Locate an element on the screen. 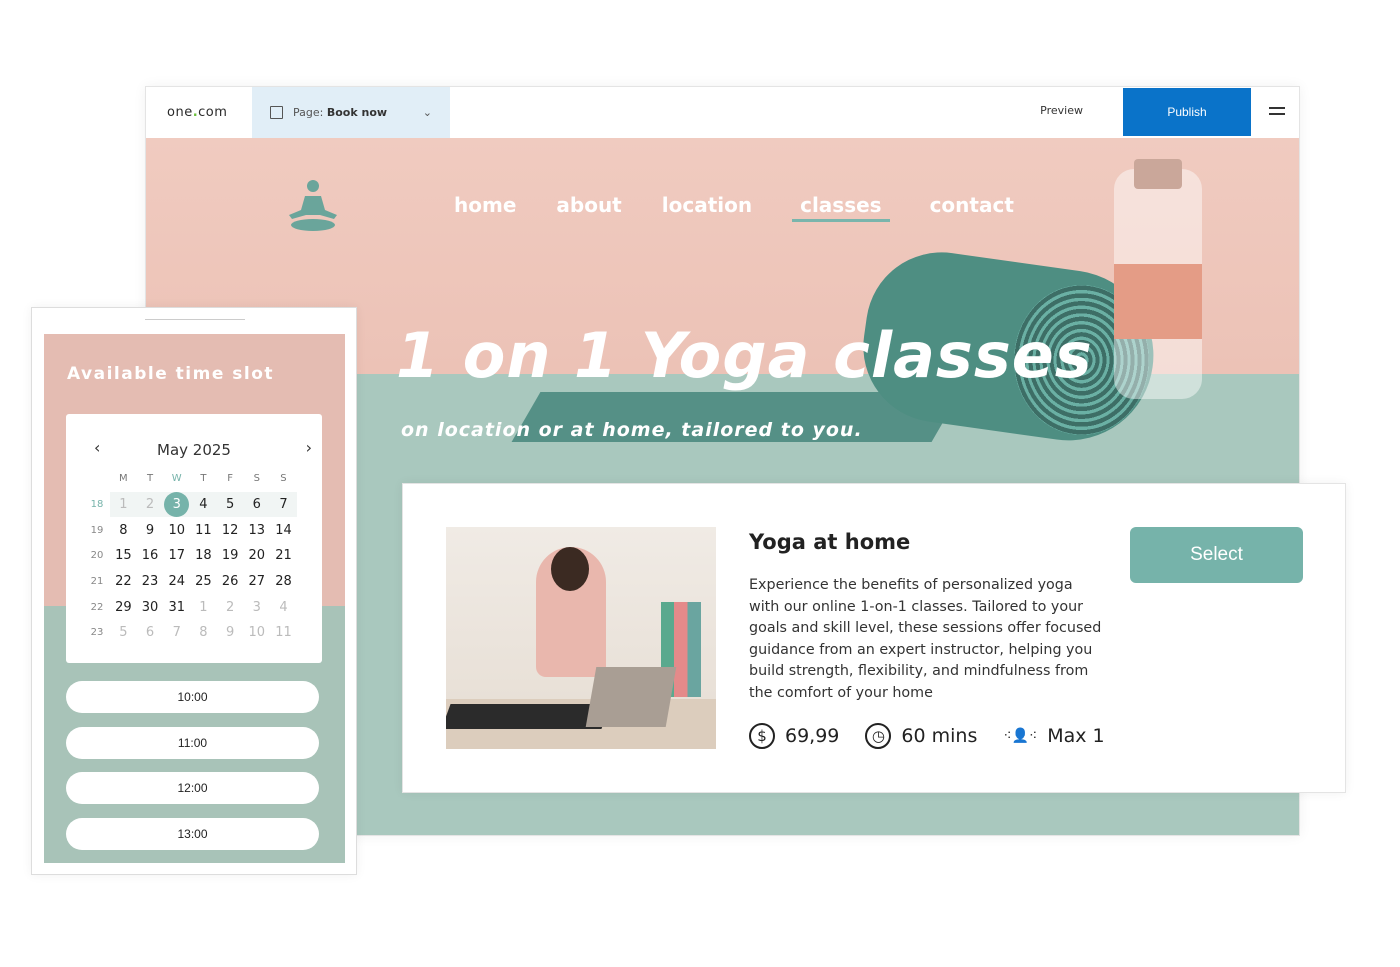 This screenshot has width=1400, height=967. day-number: 13 is located at coordinates (257, 530).